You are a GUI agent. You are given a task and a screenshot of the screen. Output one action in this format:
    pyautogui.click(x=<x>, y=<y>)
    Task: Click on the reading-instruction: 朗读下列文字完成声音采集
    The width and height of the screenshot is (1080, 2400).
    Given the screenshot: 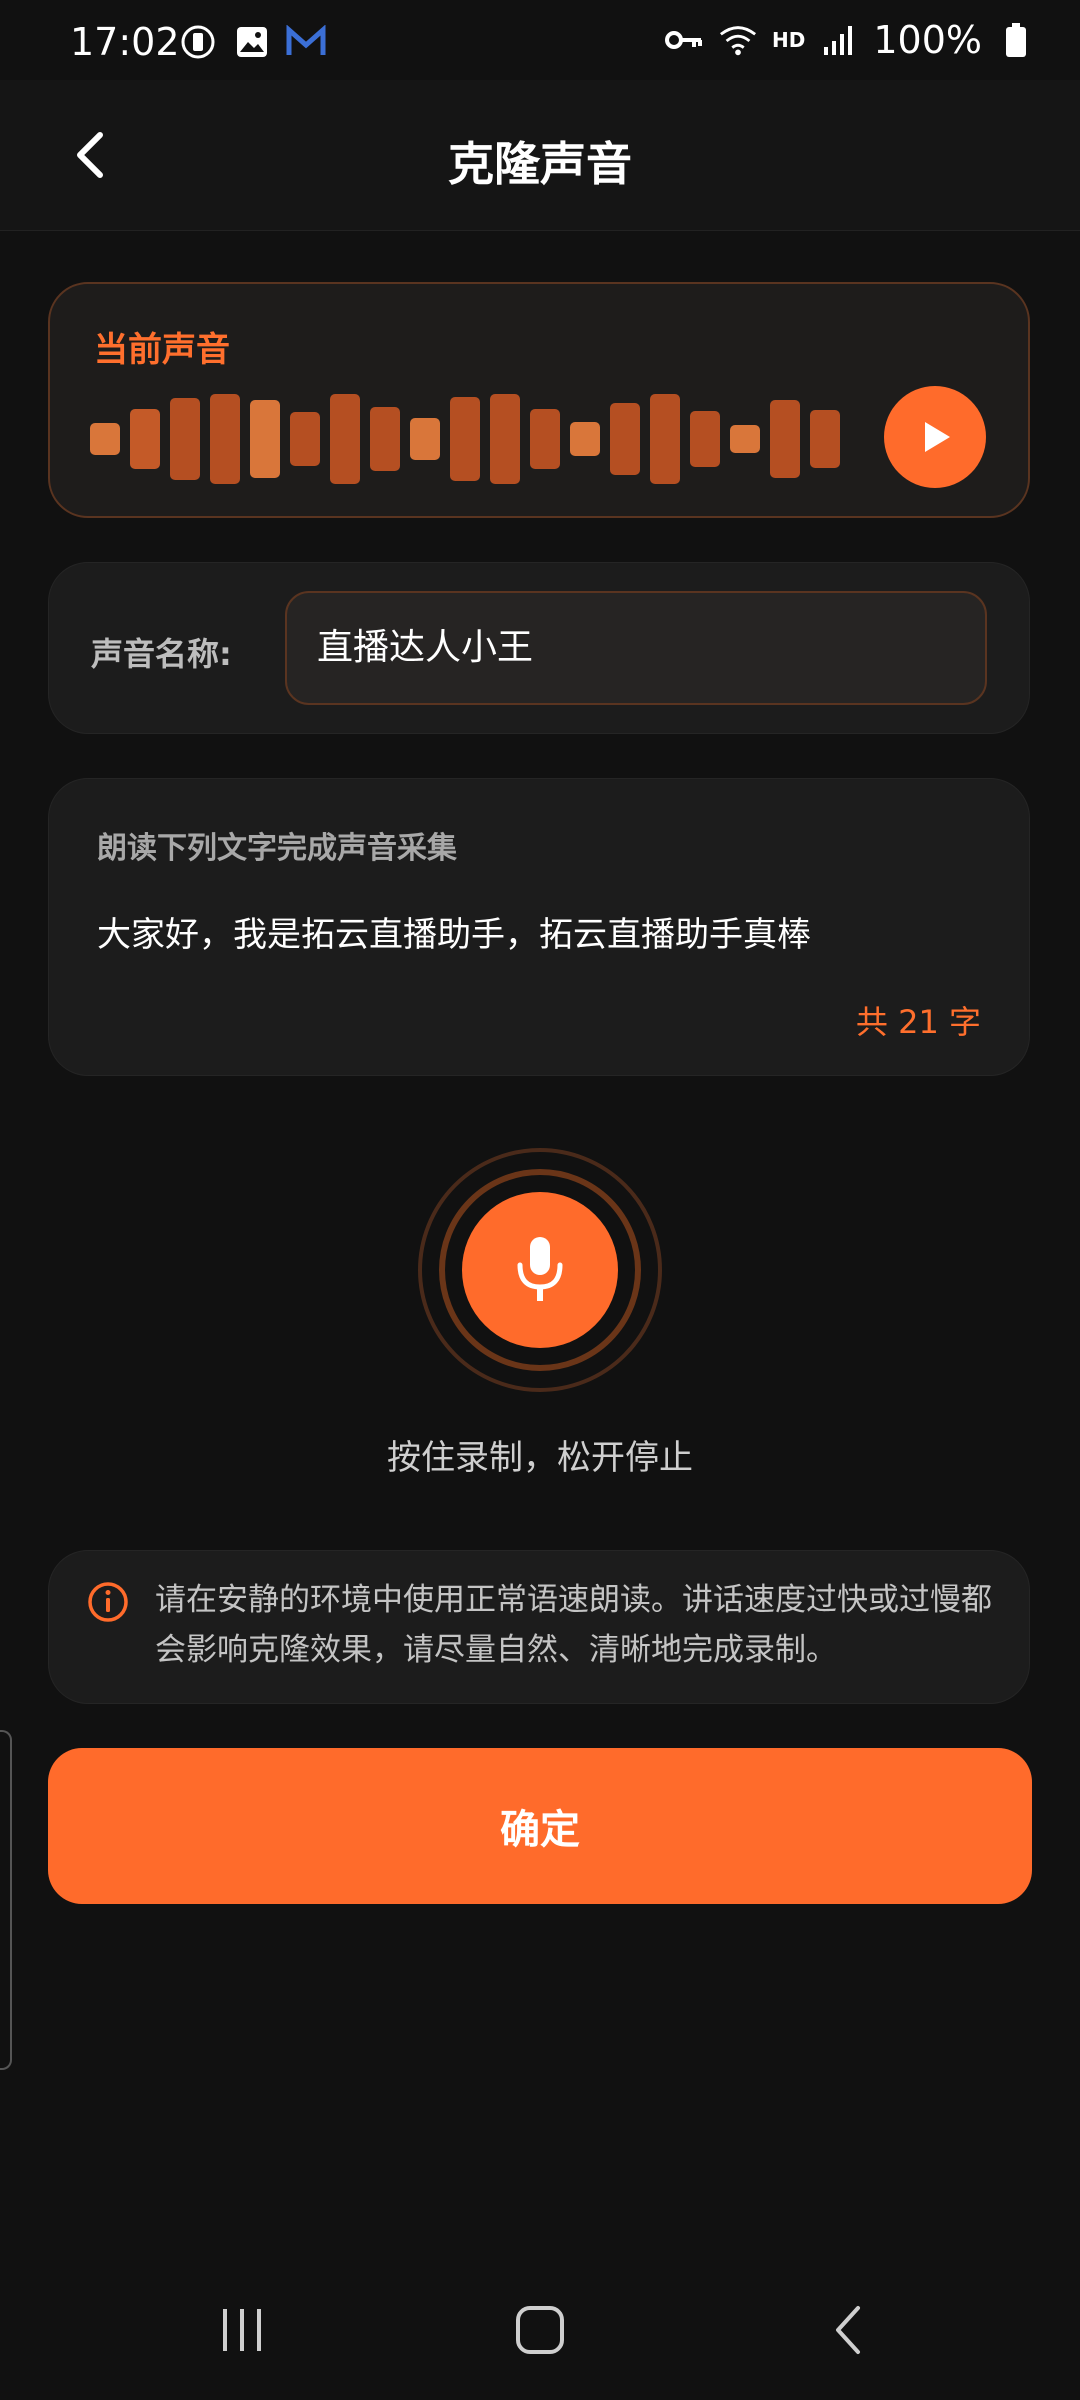 What is the action you would take?
    pyautogui.click(x=277, y=848)
    